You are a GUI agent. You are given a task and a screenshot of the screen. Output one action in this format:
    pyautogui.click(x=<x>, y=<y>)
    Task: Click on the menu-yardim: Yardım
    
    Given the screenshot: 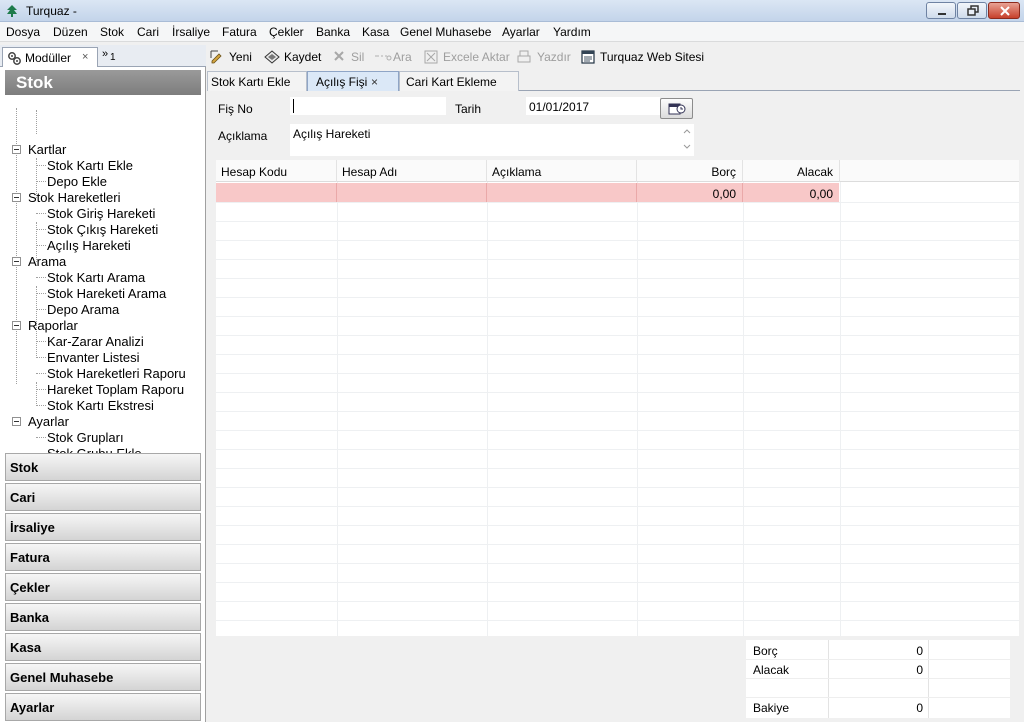 What is the action you would take?
    pyautogui.click(x=572, y=32)
    